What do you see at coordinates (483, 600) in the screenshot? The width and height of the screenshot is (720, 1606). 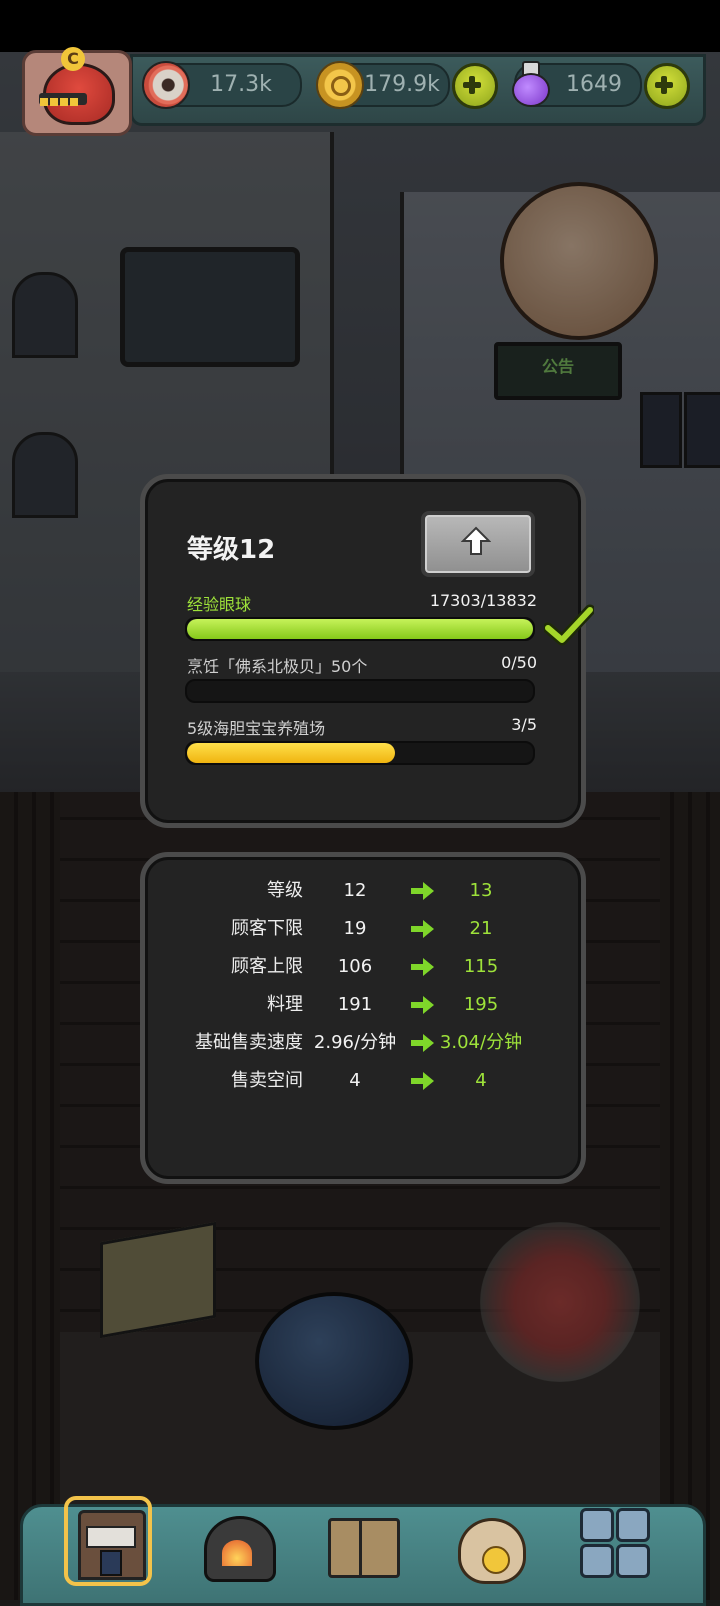 I see `requirement-value: 17303/13832` at bounding box center [483, 600].